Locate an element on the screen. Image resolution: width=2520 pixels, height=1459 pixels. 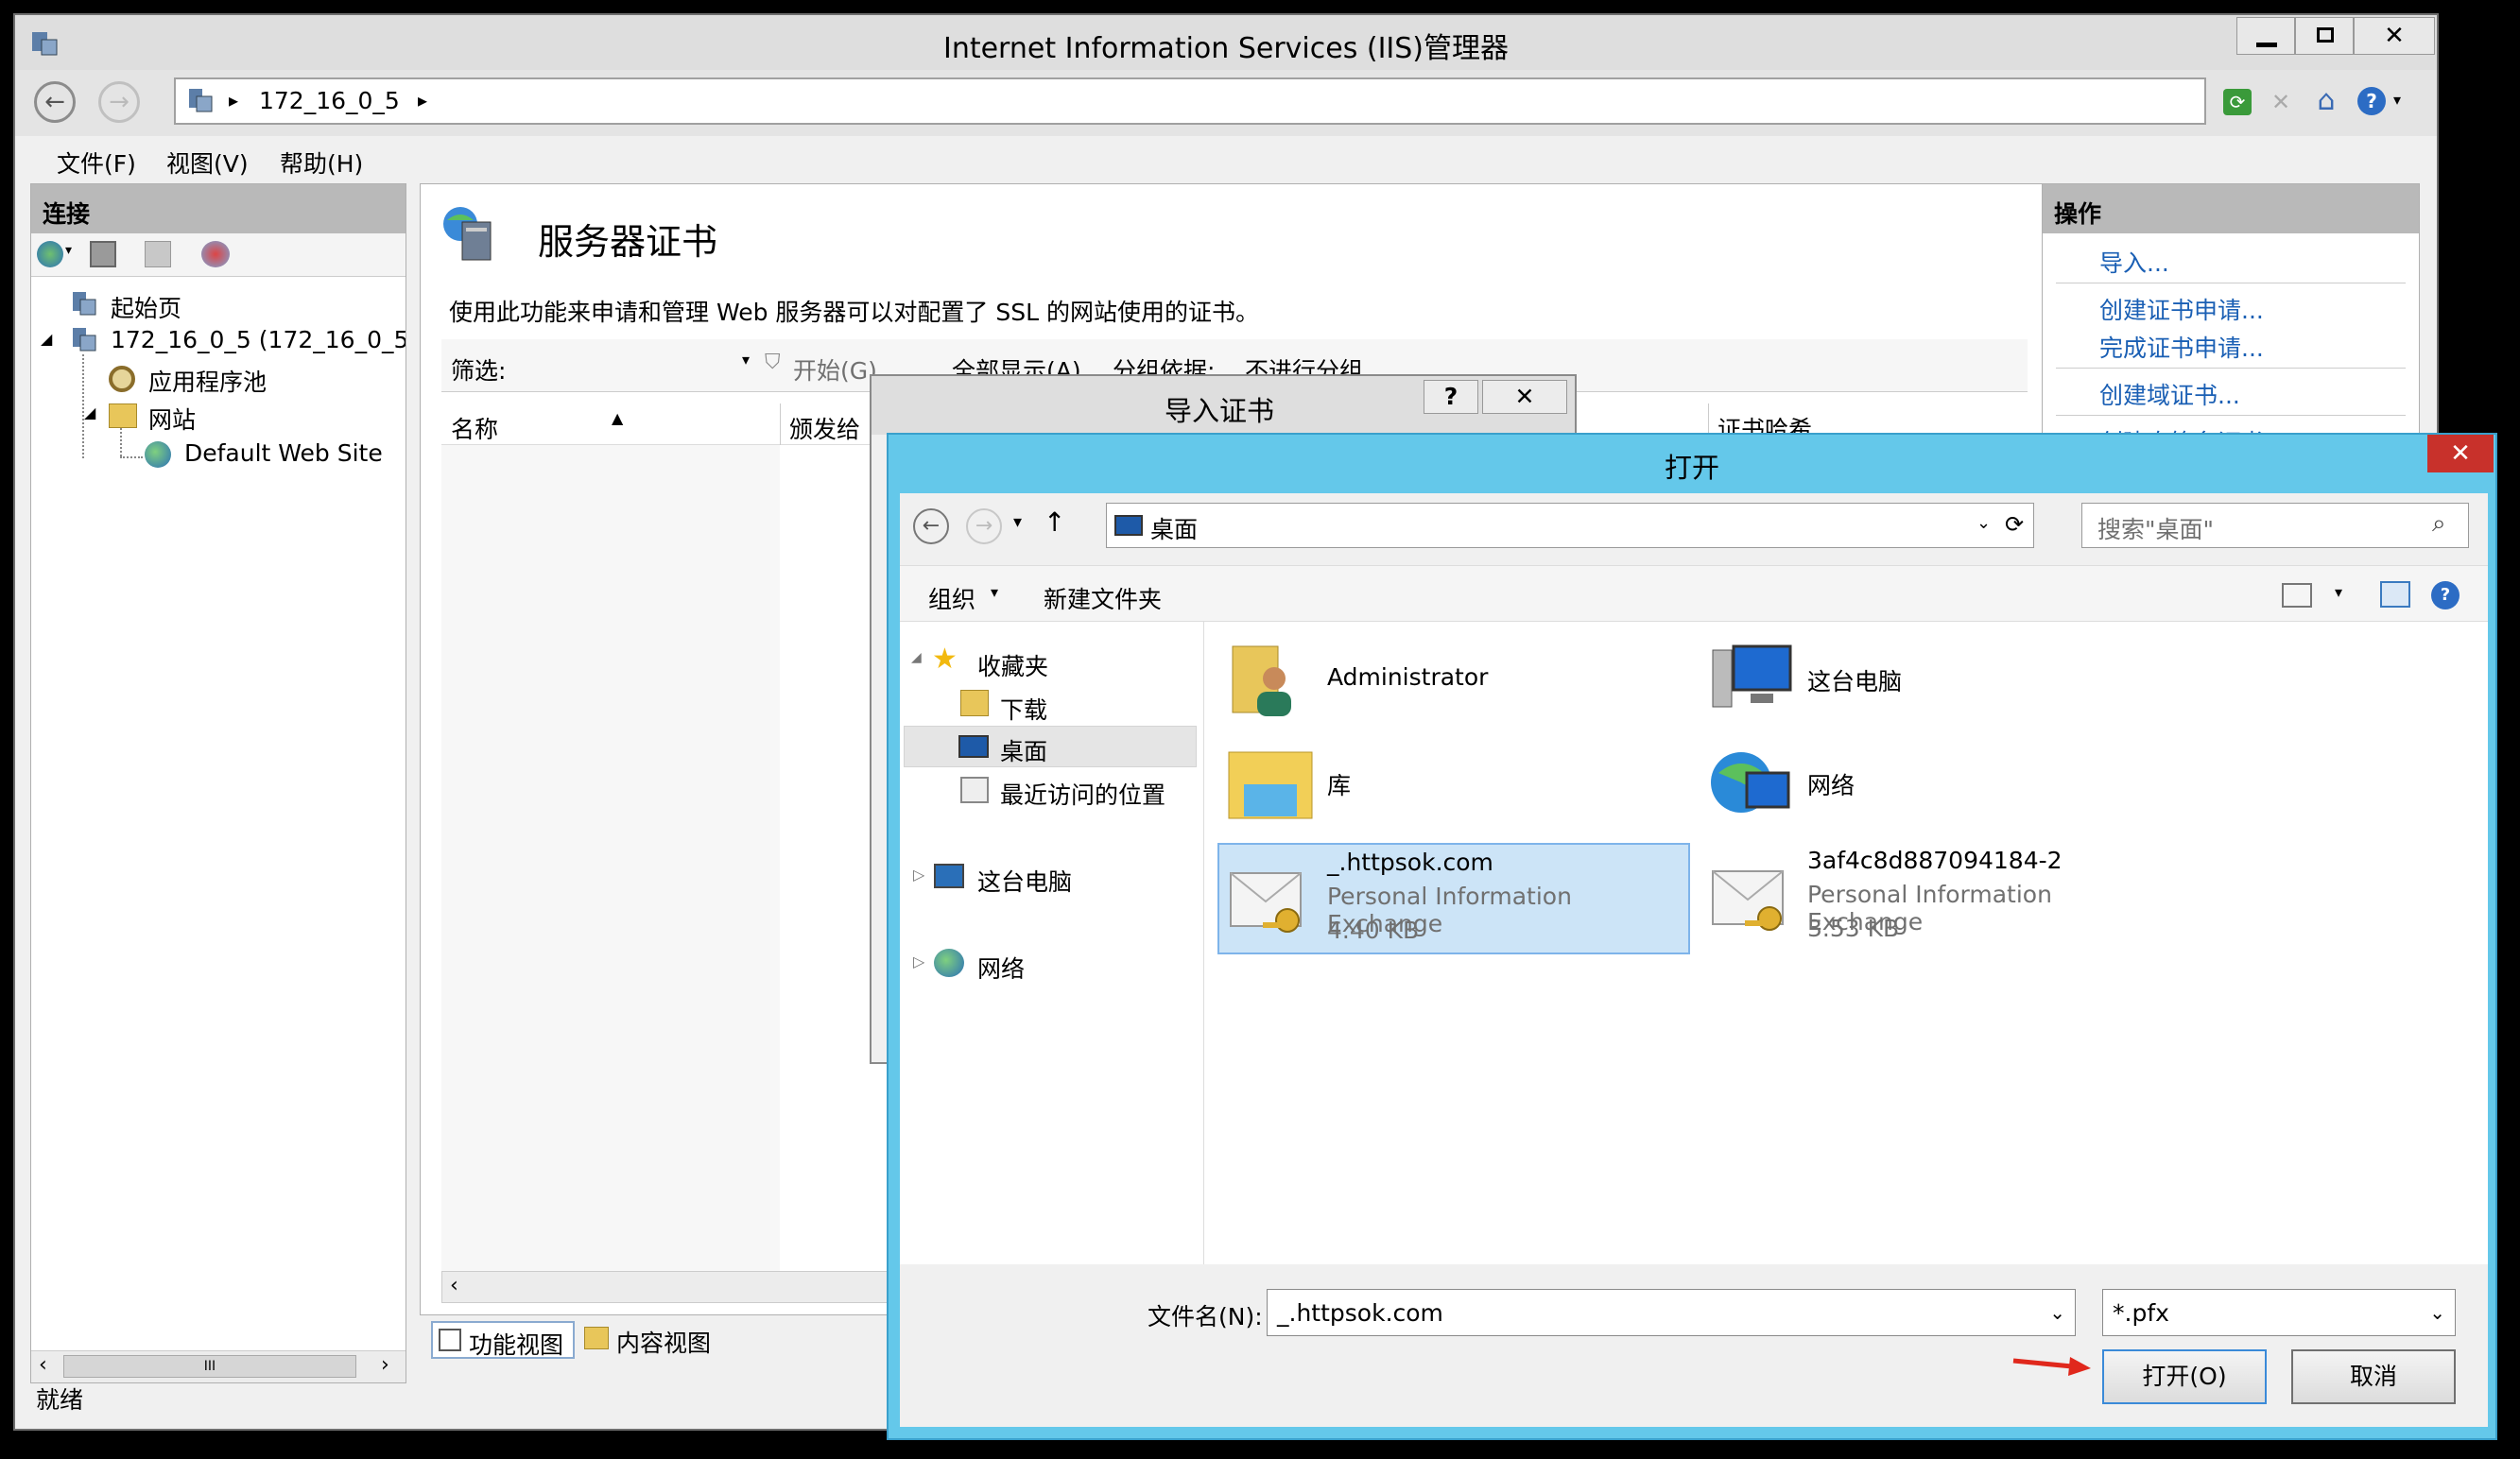
scroll-left-icon: ‹ is located at coordinates (43, 1365).